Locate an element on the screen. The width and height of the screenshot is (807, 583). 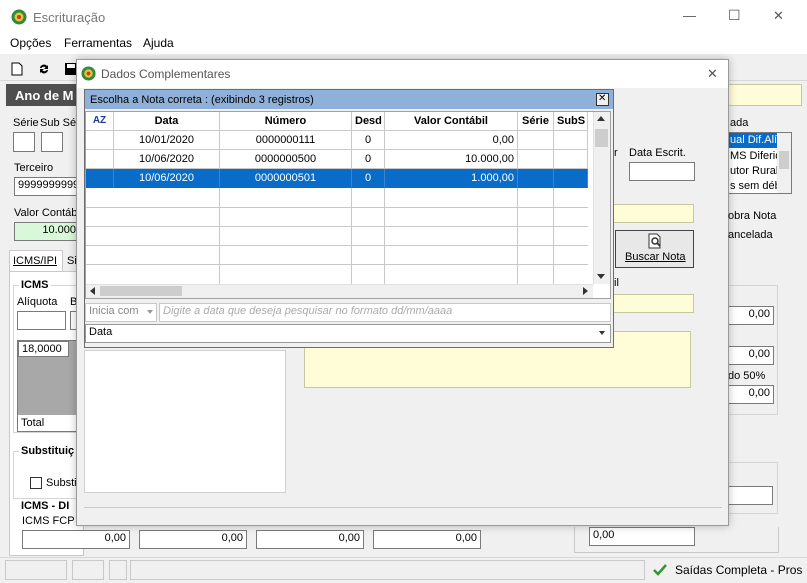
scroll-down-arrow is located at coordinates (601, 276).